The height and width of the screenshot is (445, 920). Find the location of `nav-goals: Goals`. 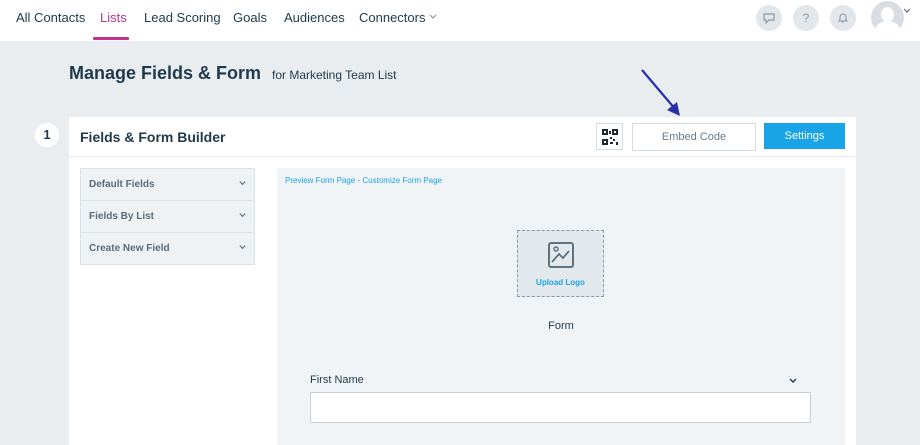

nav-goals: Goals is located at coordinates (250, 17).